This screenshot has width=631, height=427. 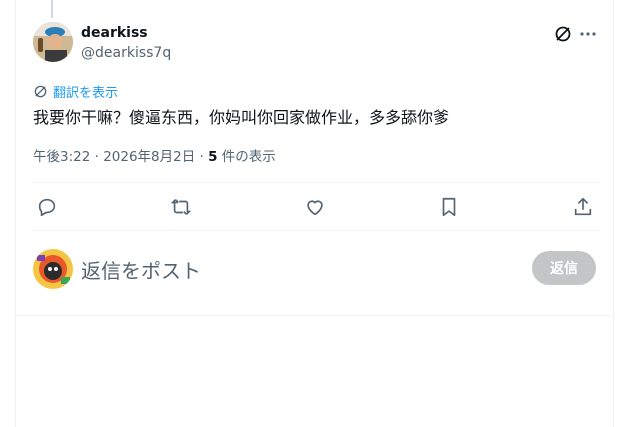 I want to click on tweet-timestamp: 午後3:22 · 2026年8月2日 ·, so click(x=120, y=157).